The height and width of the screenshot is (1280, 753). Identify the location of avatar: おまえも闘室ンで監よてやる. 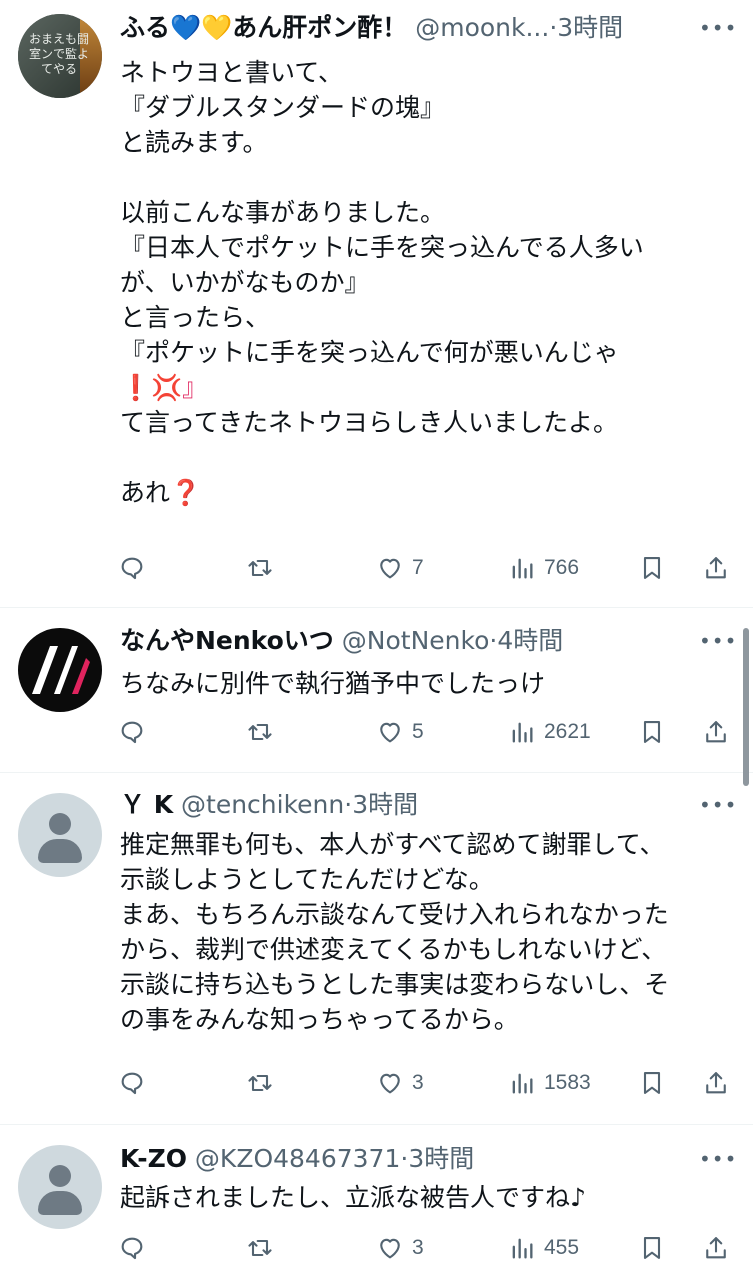
(60, 56).